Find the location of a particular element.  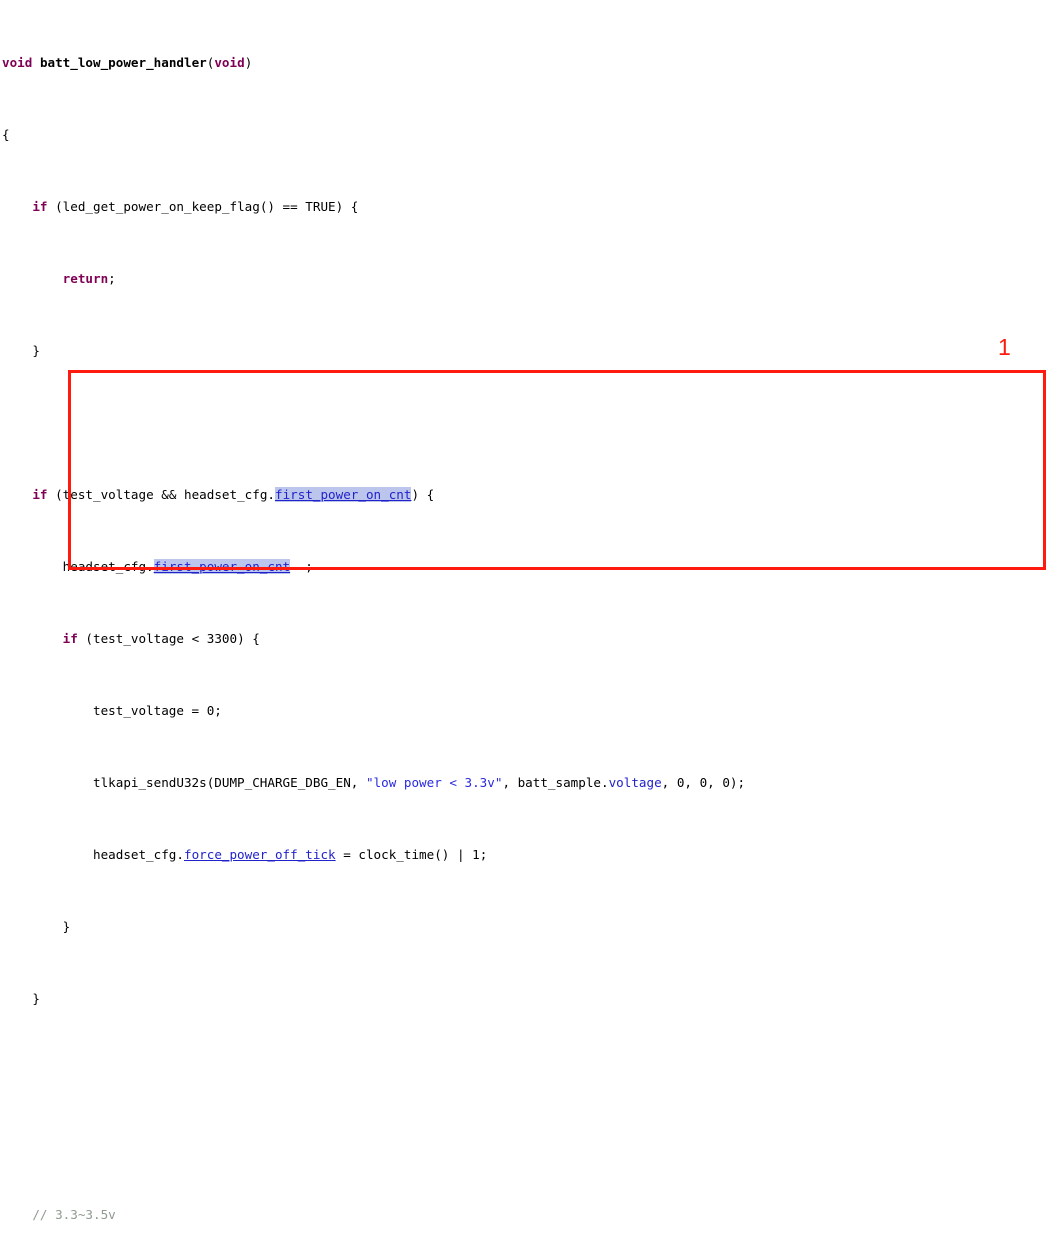

comment-voltage-range: // 3.3~3.5v is located at coordinates (74, 1214).